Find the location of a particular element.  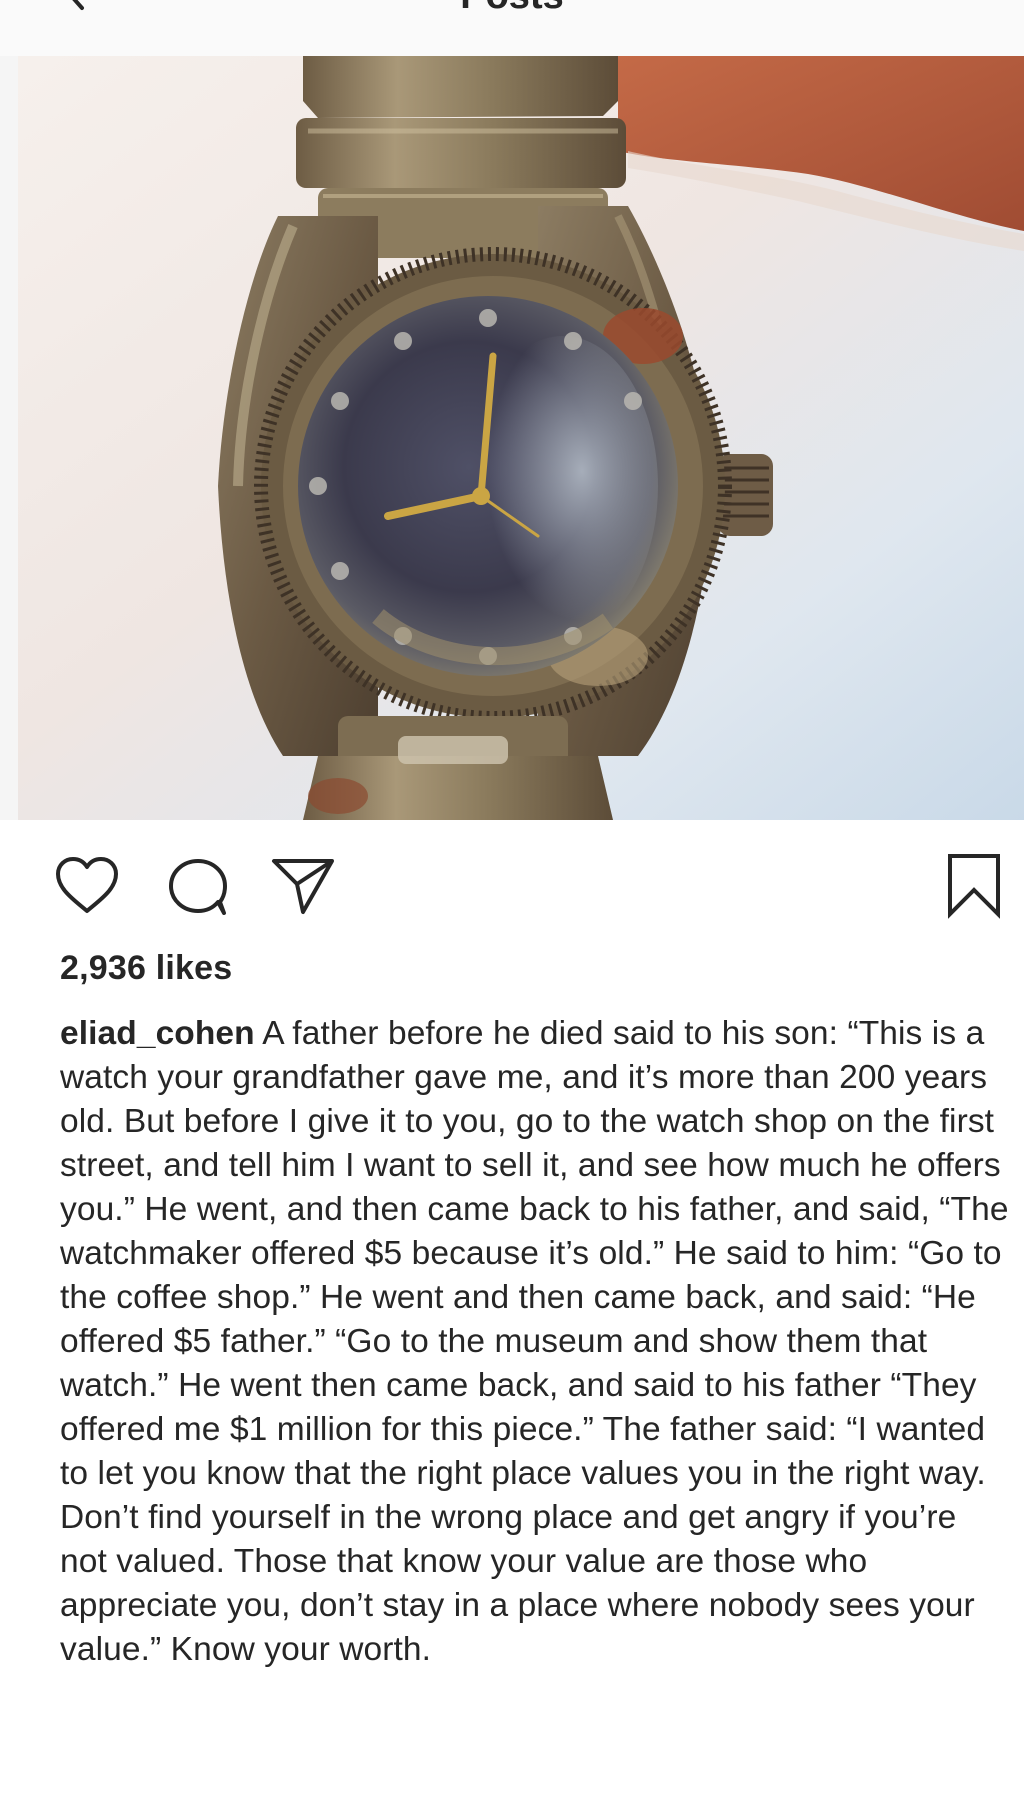

top-navigation-bar: Posts is located at coordinates (512, 28).